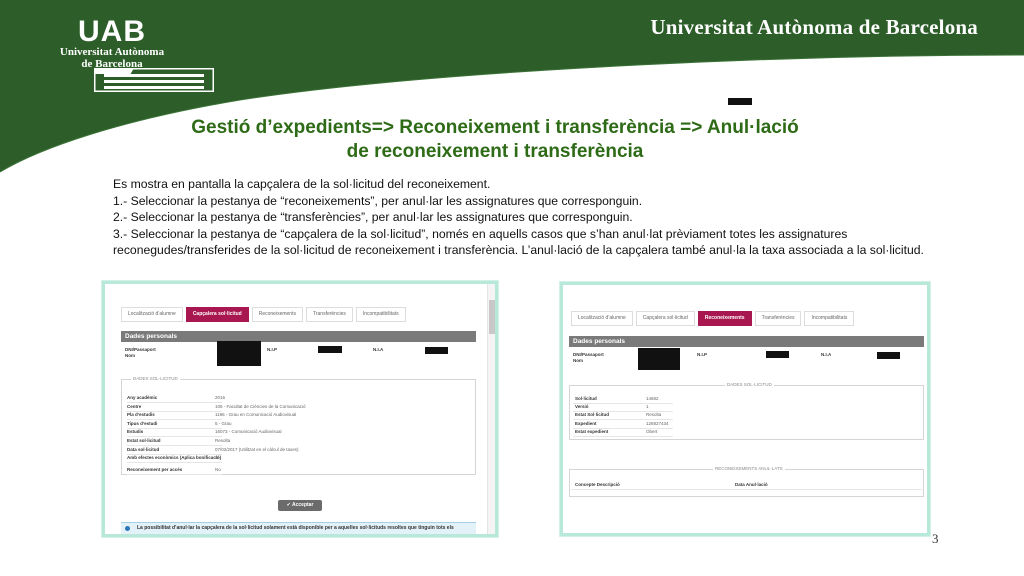  Describe the element at coordinates (592, 431) in the screenshot. I see `field-label: Estat expedient` at that location.